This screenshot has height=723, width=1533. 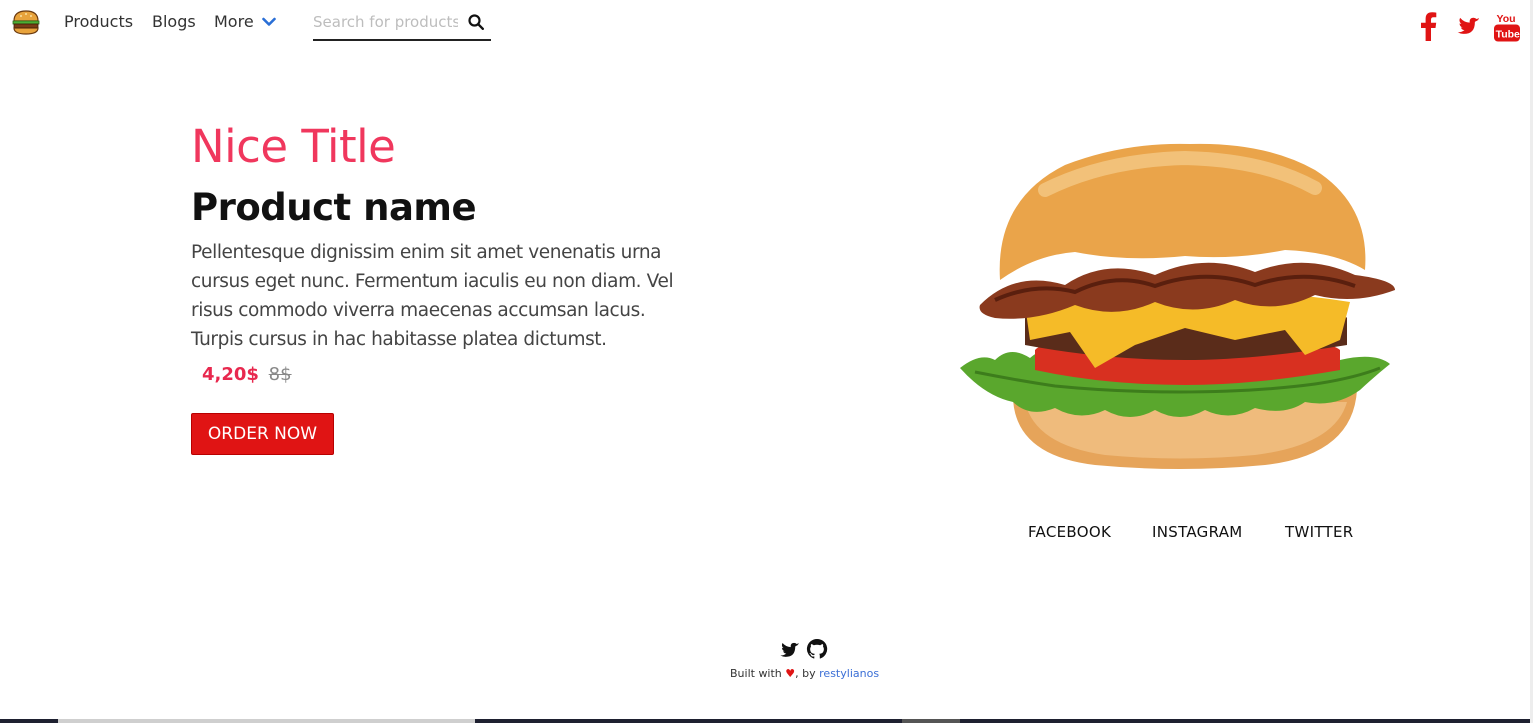 What do you see at coordinates (98, 21) in the screenshot?
I see `nav-products-link: Products` at bounding box center [98, 21].